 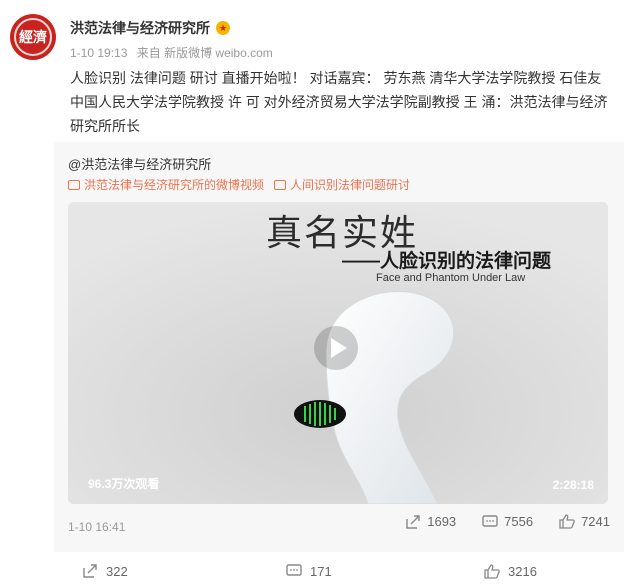 What do you see at coordinates (96, 527) in the screenshot?
I see `repost-time: 1-10 16:41` at bounding box center [96, 527].